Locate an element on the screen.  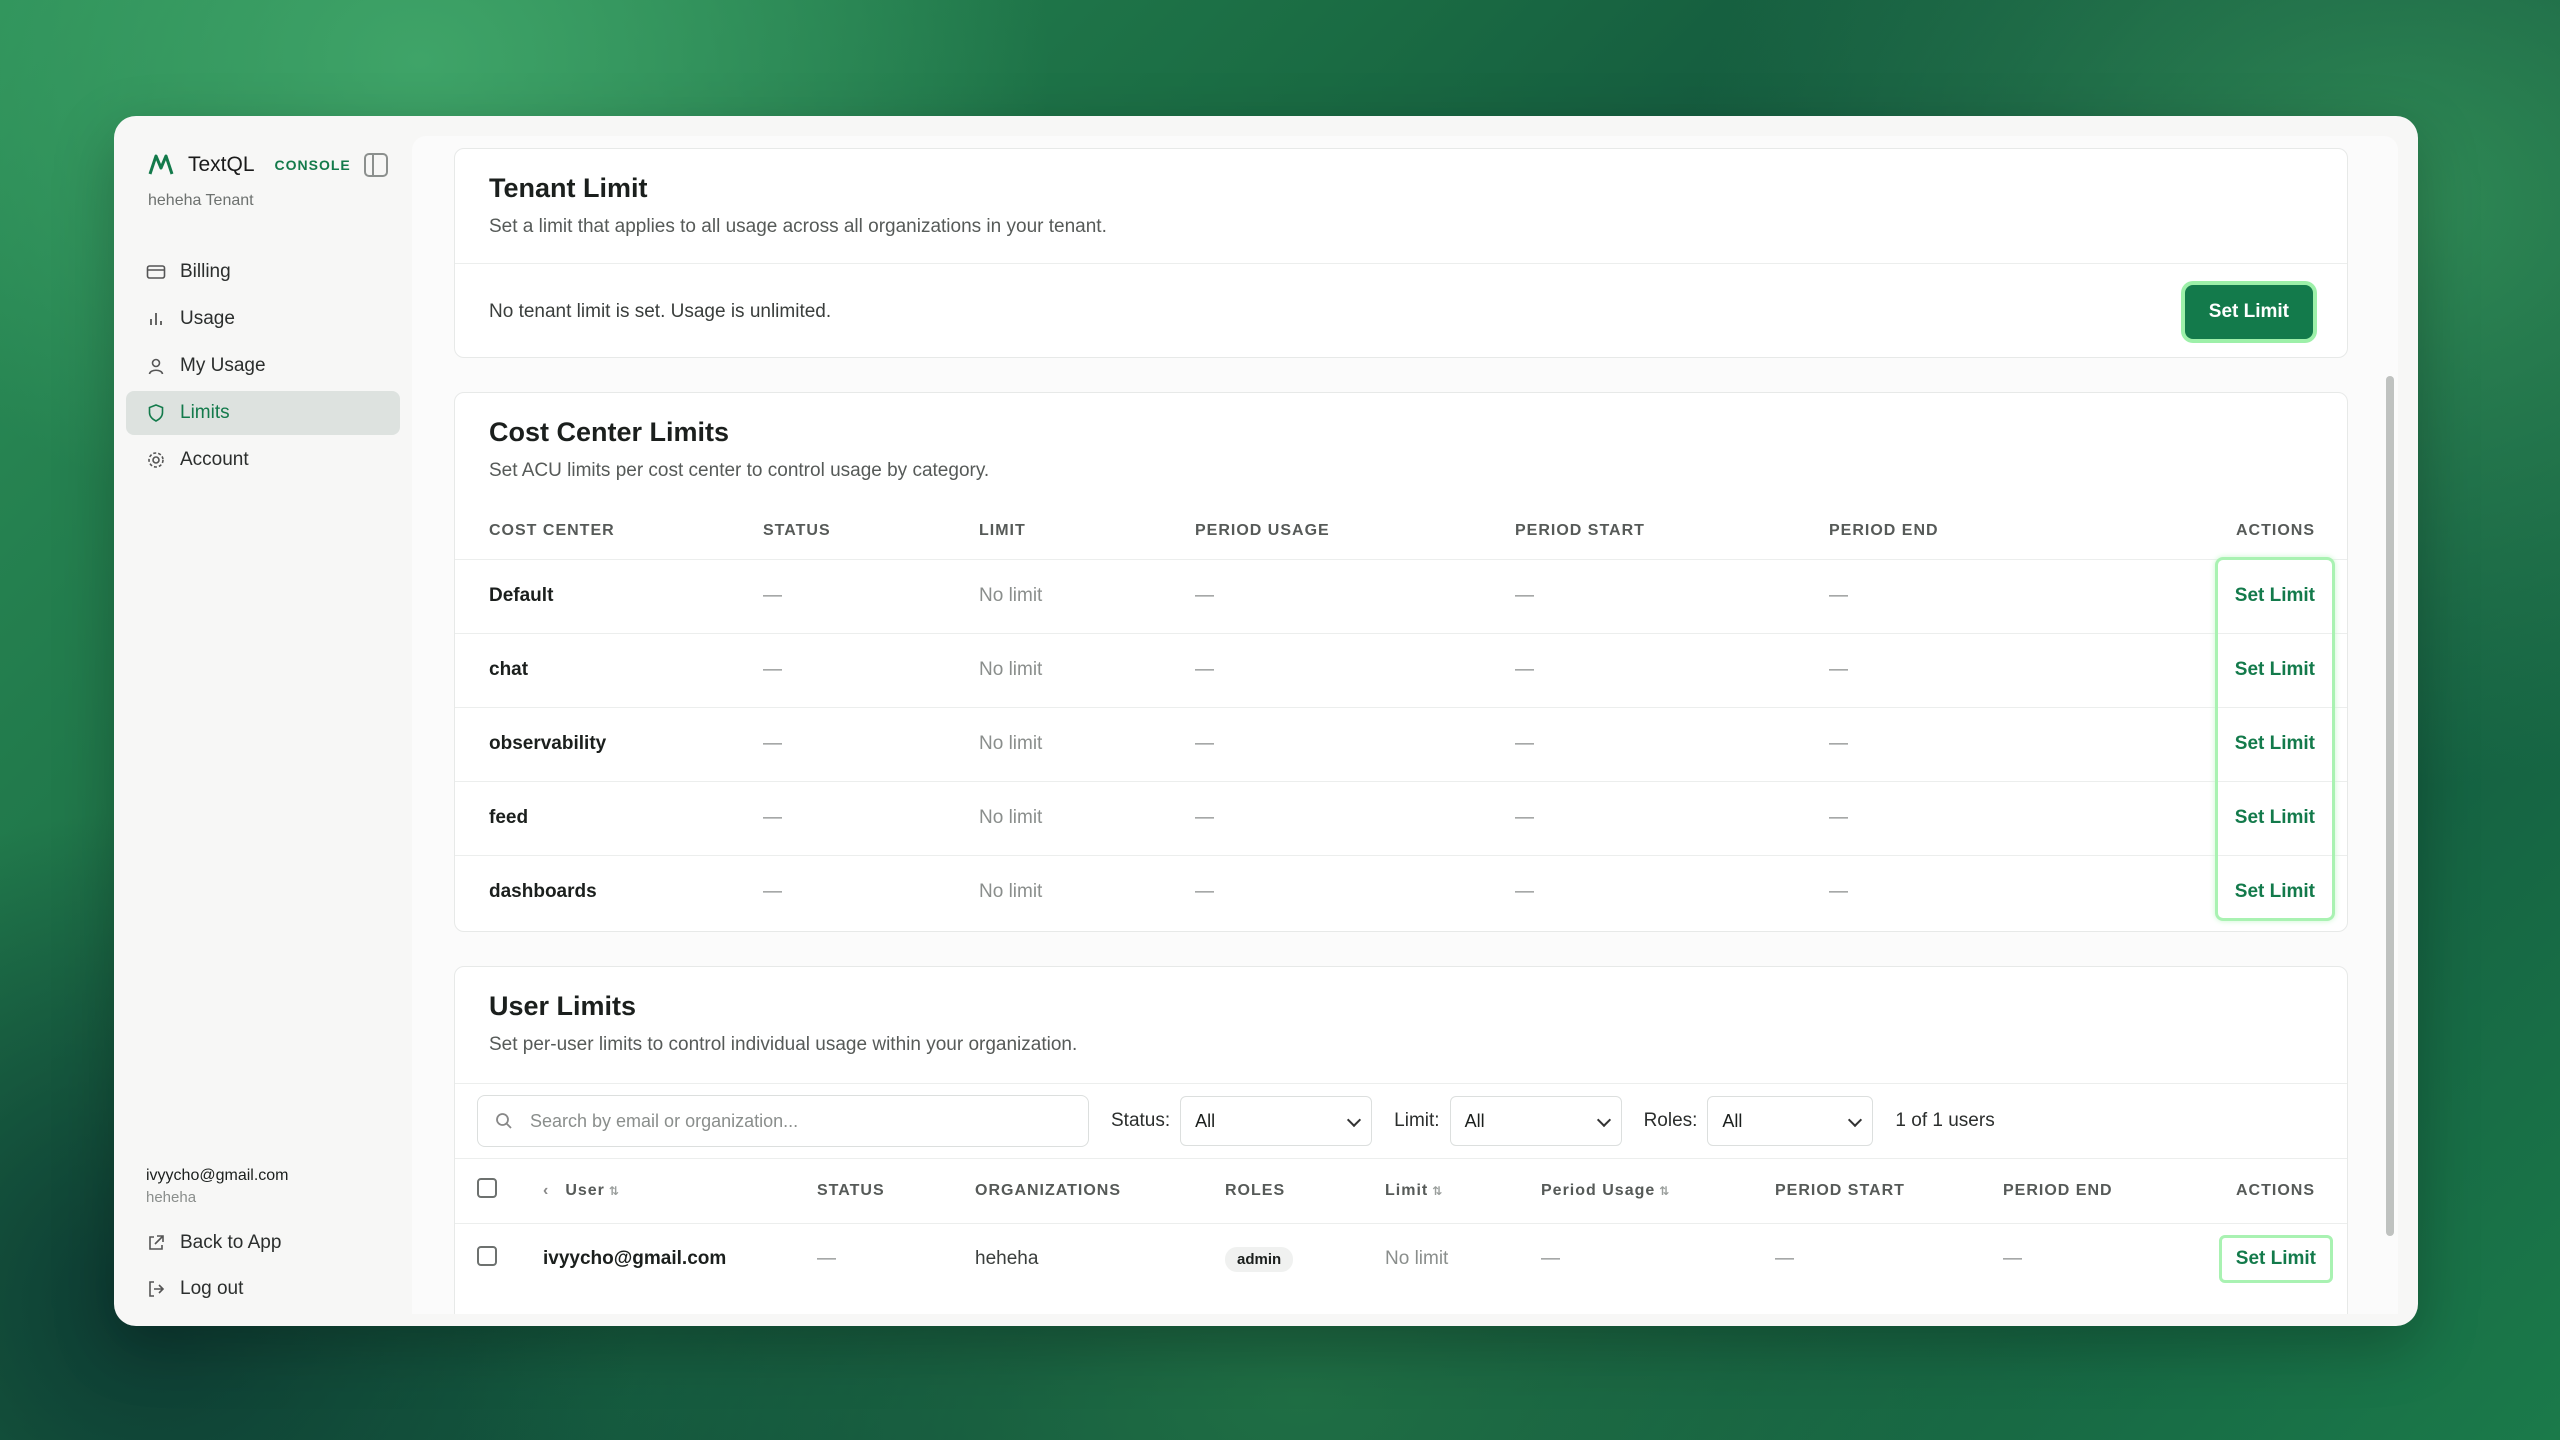
table-row: observability — No limit — — — Set Limit is located at coordinates (1401, 744).